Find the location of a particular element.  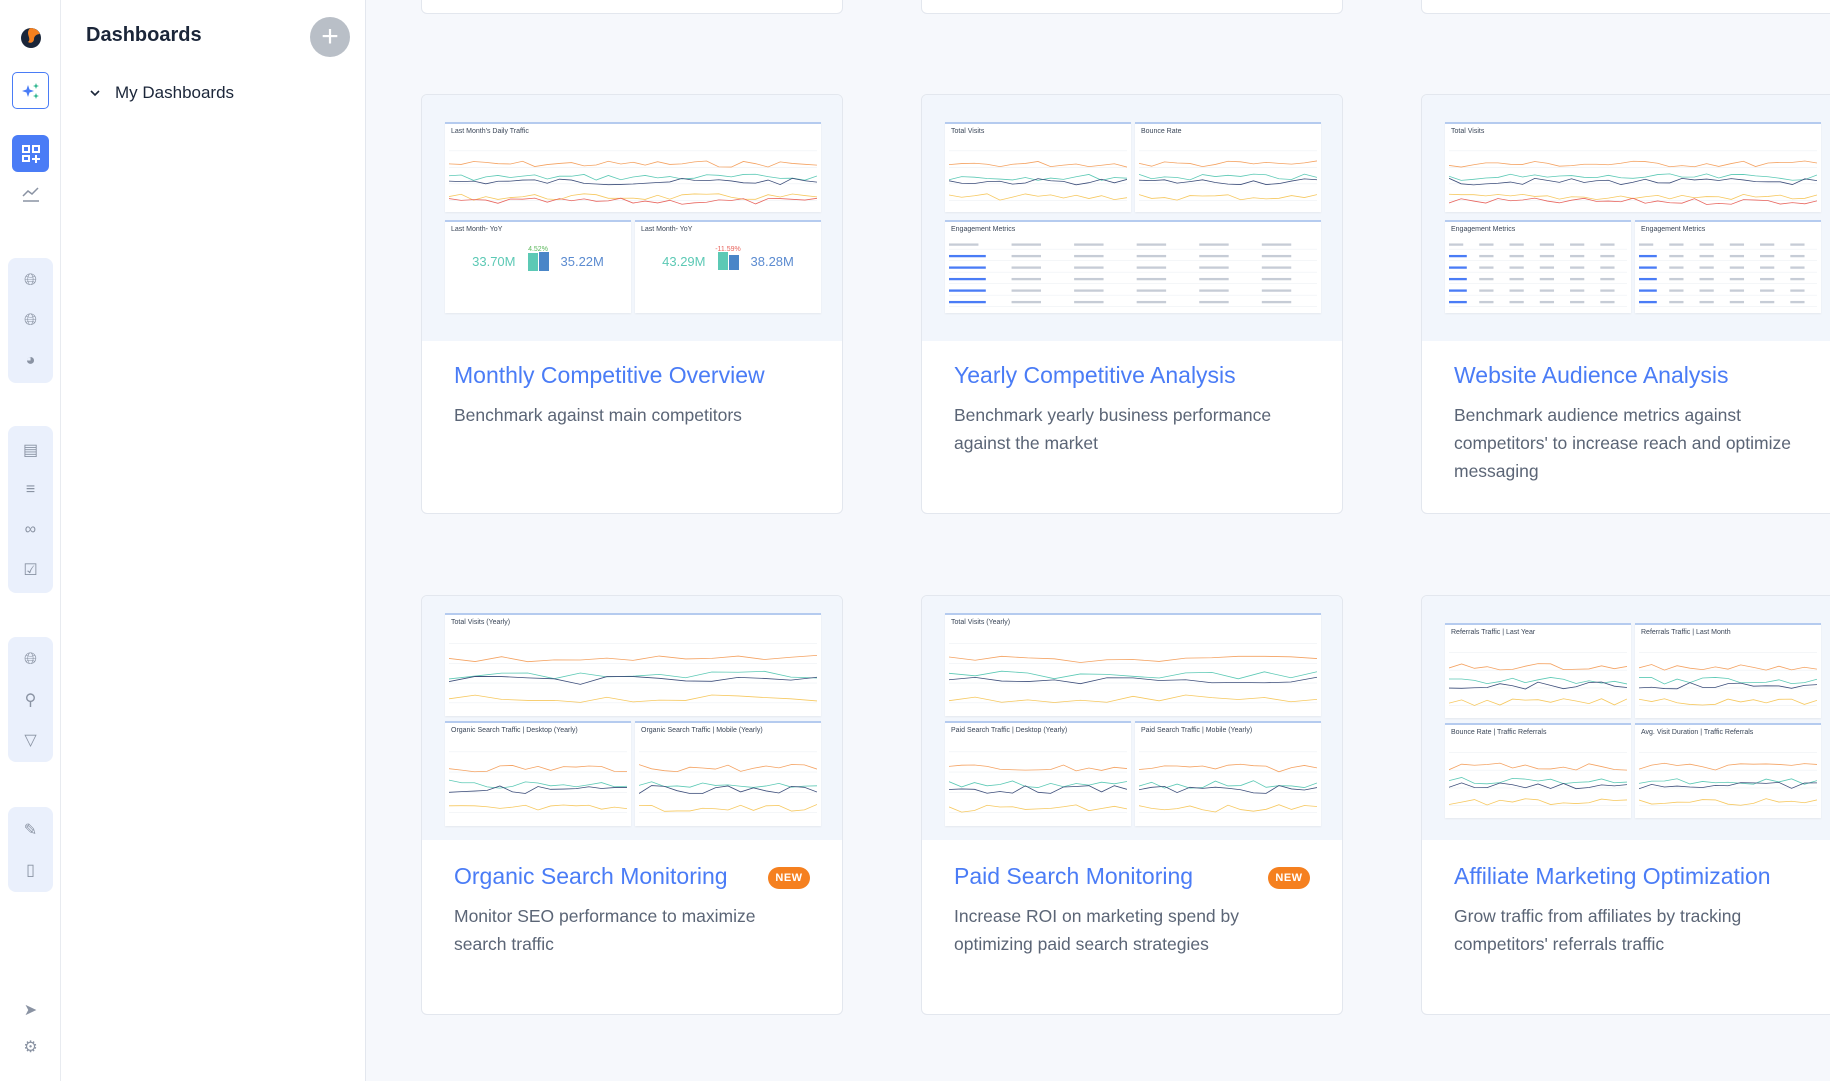

yoy-from: 33.70M is located at coordinates (494, 261).